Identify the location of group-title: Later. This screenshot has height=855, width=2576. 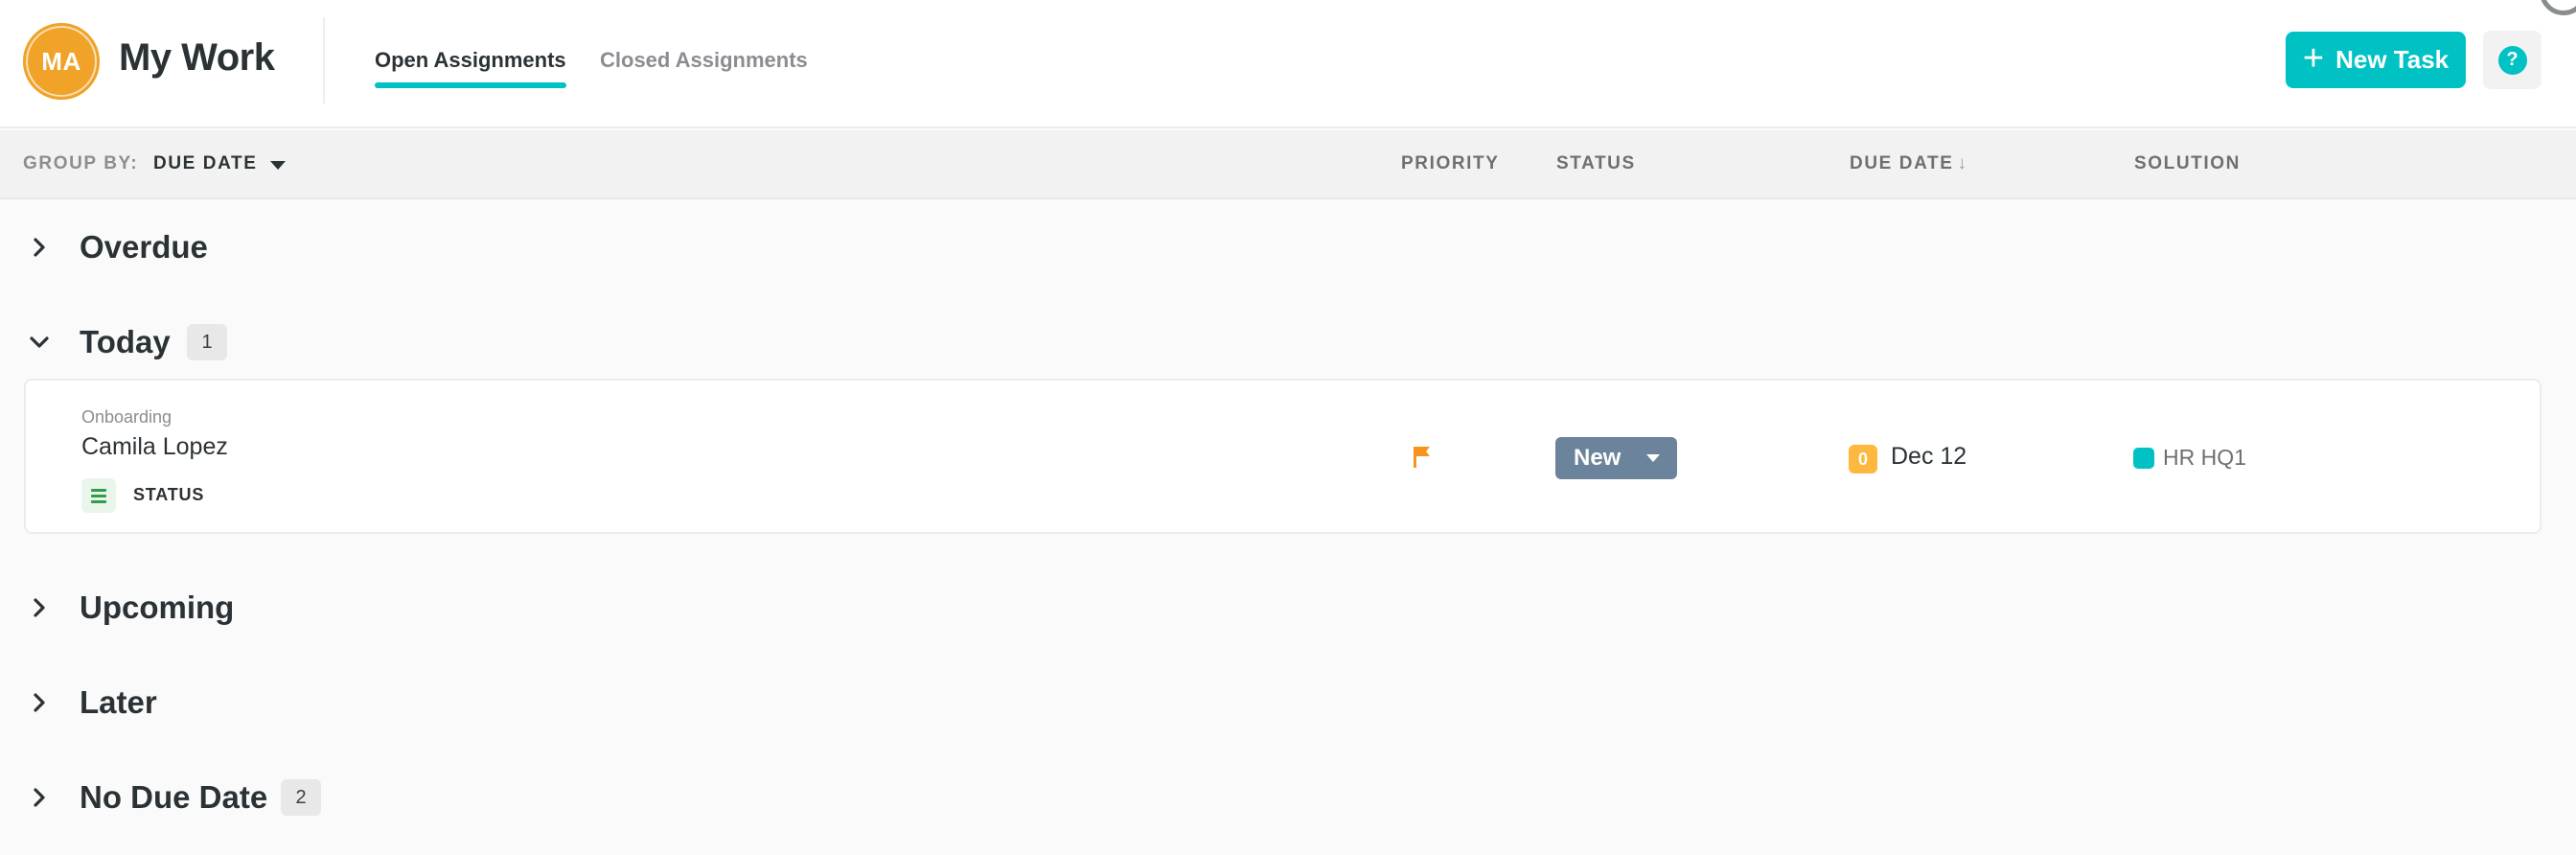
(118, 702).